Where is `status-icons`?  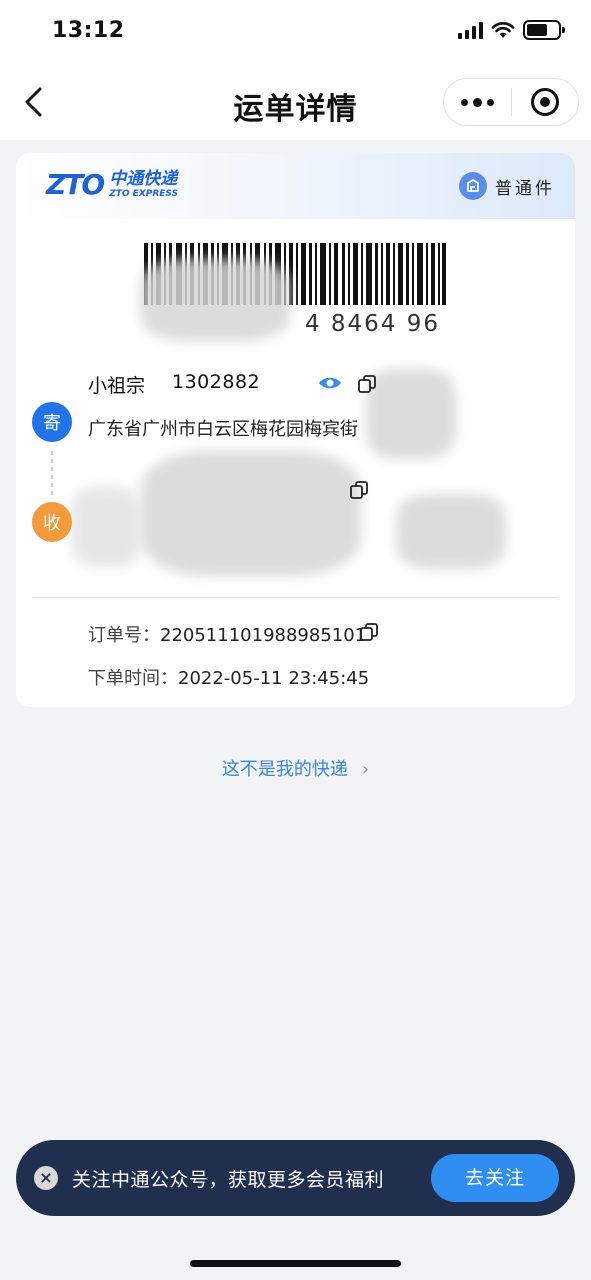
status-icons is located at coordinates (511, 30).